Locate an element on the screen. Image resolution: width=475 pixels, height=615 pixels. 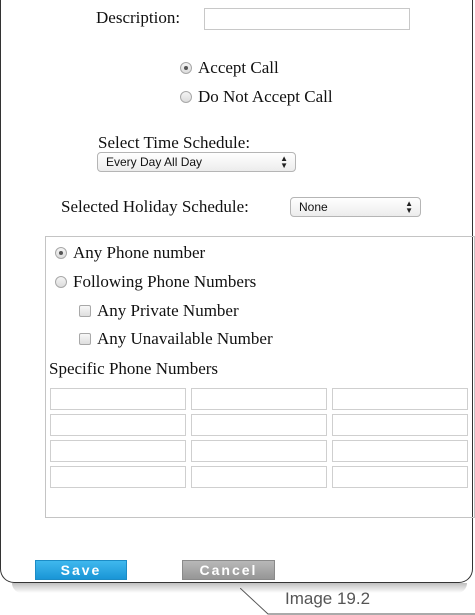
accept-call-option: Accept Call is located at coordinates (229, 68).